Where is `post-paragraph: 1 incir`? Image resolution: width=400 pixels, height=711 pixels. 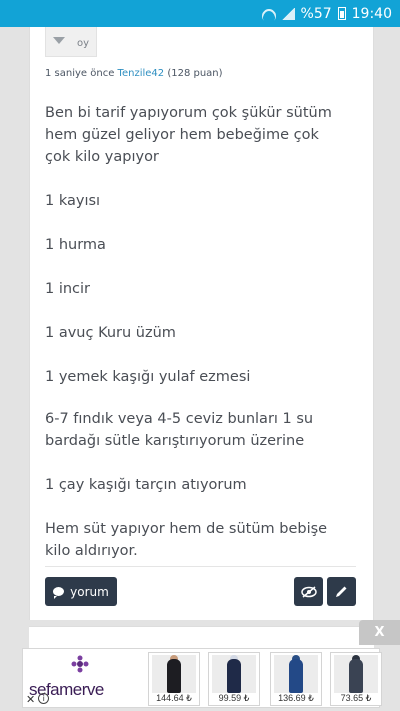
post-paragraph: 1 incir is located at coordinates (68, 289).